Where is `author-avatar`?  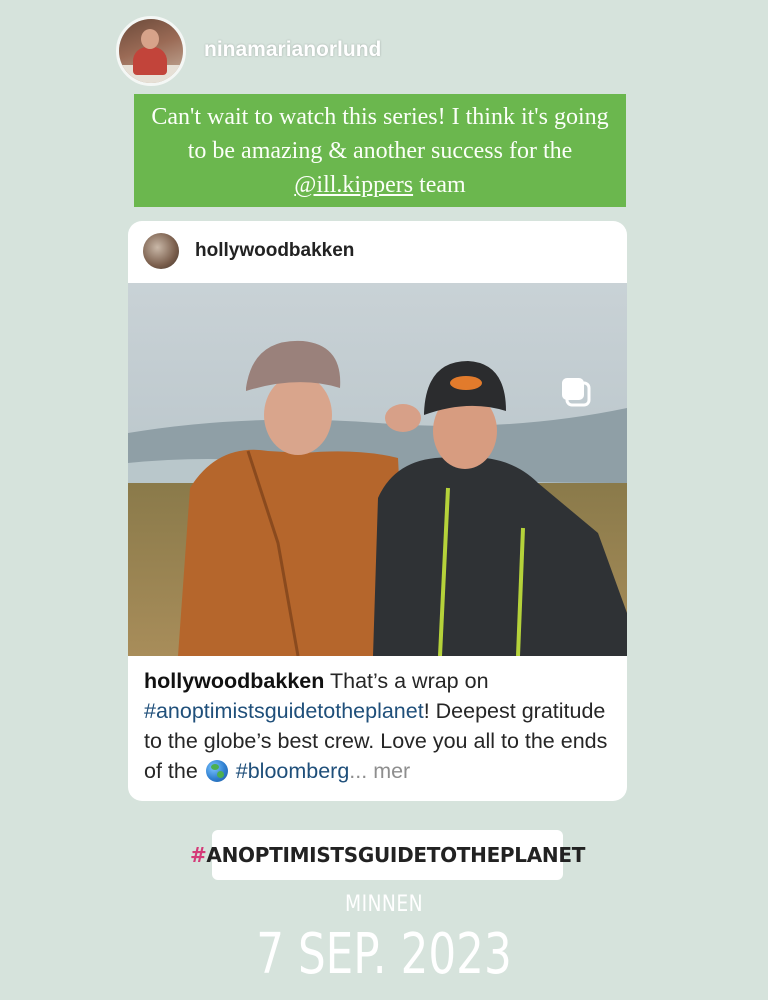
author-avatar is located at coordinates (151, 51).